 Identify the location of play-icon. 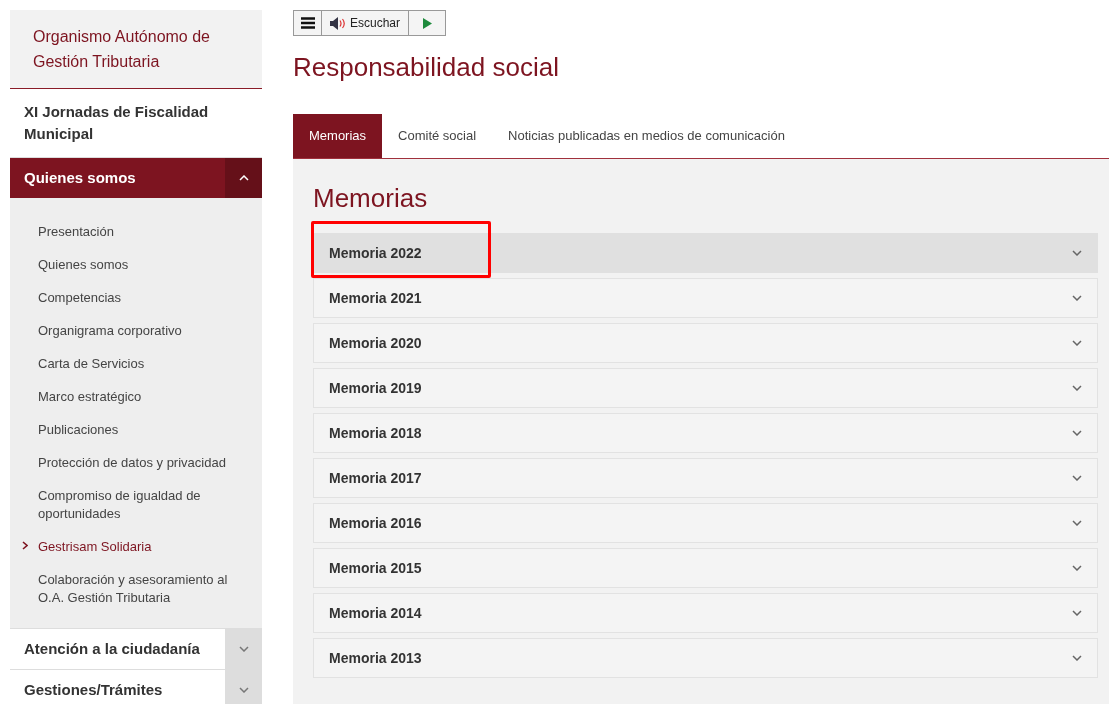
(427, 23).